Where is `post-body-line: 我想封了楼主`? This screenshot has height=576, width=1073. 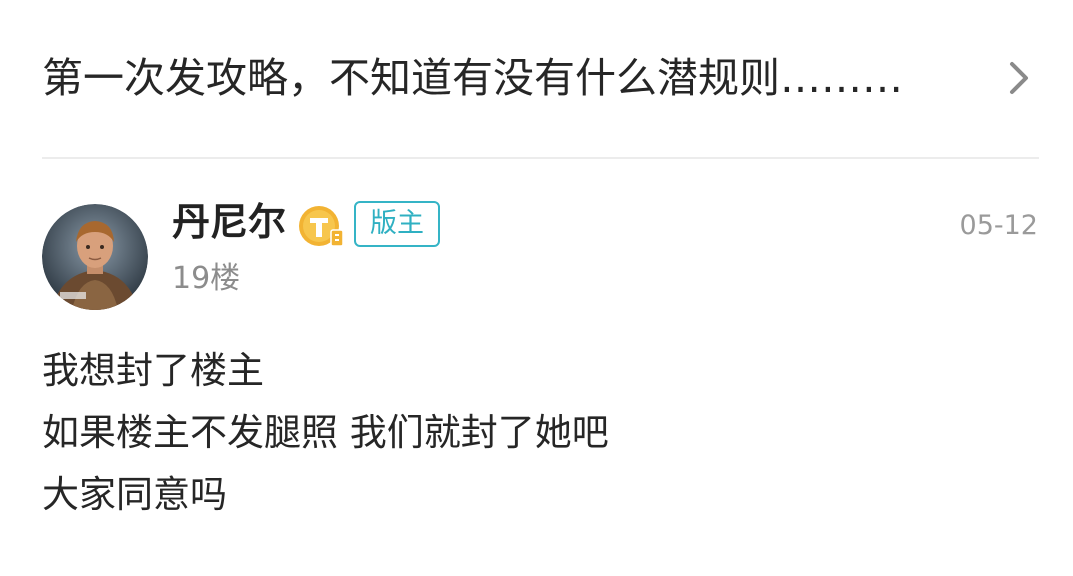
post-body-line: 我想封了楼主 is located at coordinates (153, 370).